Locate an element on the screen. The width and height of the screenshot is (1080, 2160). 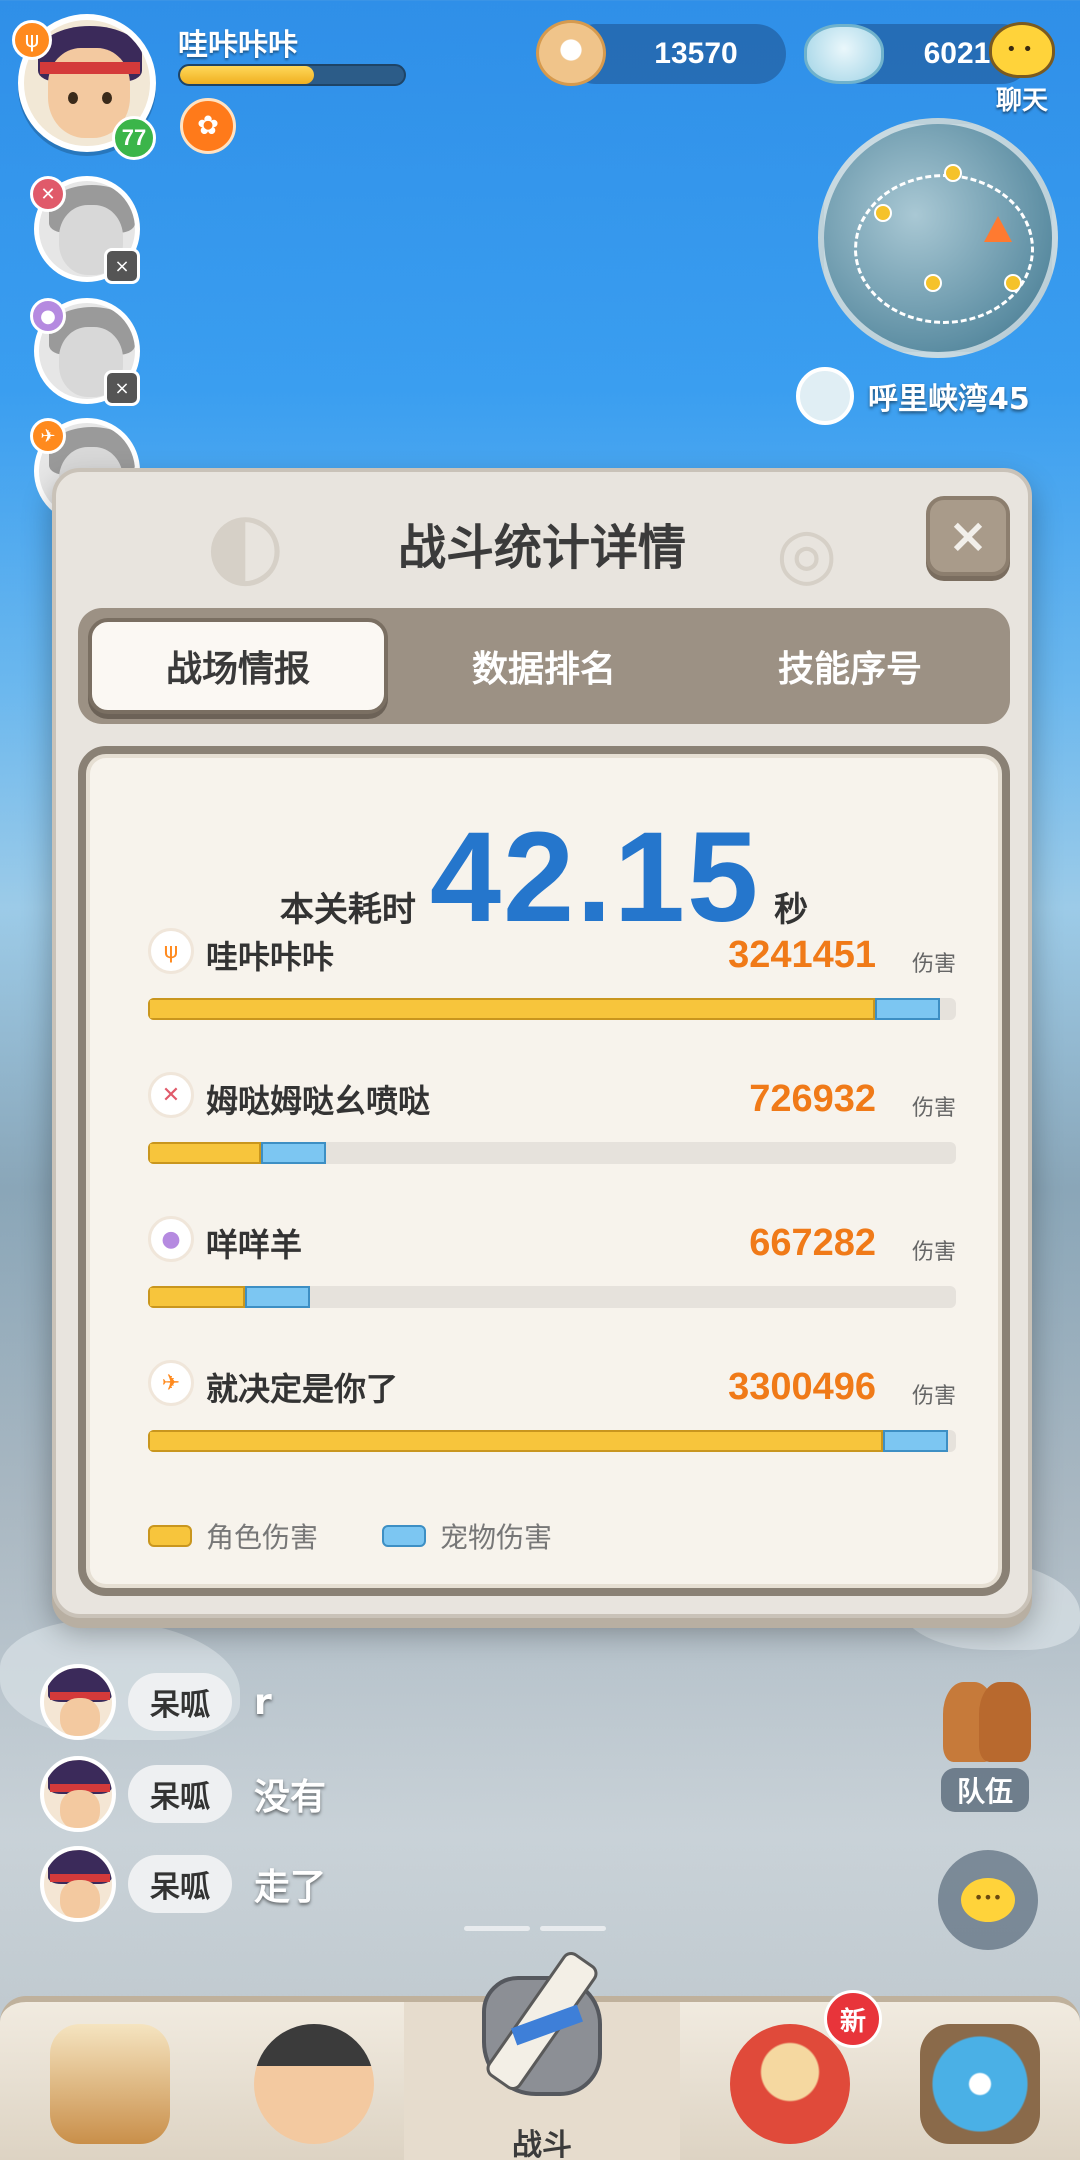
damage-row: ✈ 就决定是你了 3300496 伤害 is located at coordinates (552, 1410).